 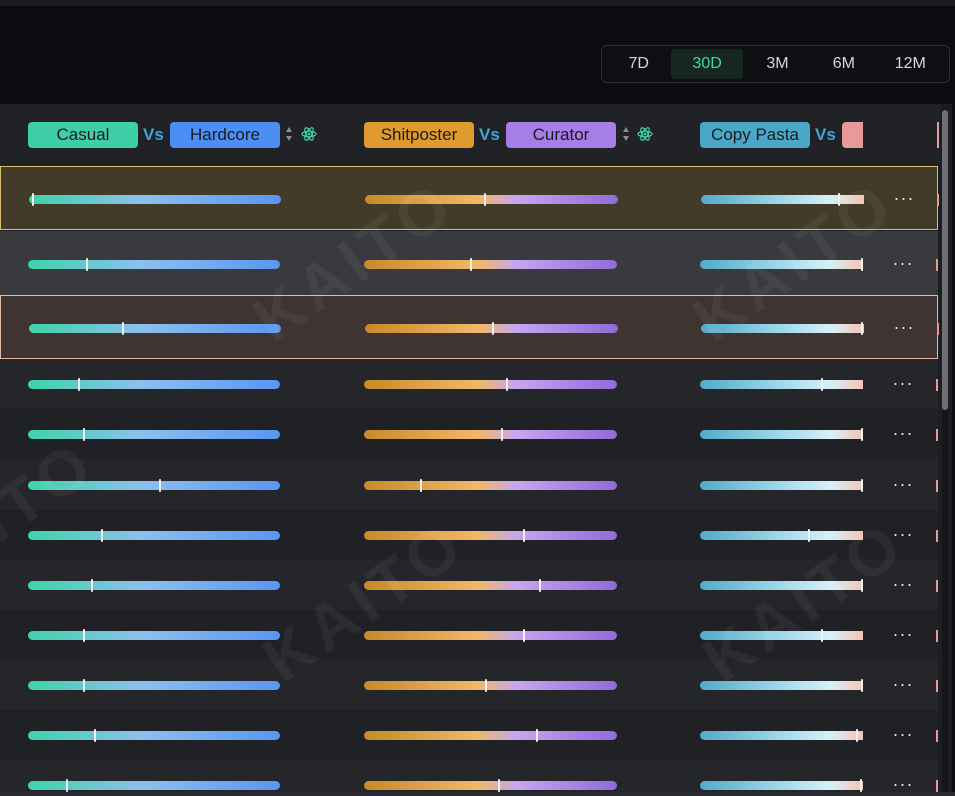 What do you see at coordinates (910, 64) in the screenshot?
I see `period-12m: 12M` at bounding box center [910, 64].